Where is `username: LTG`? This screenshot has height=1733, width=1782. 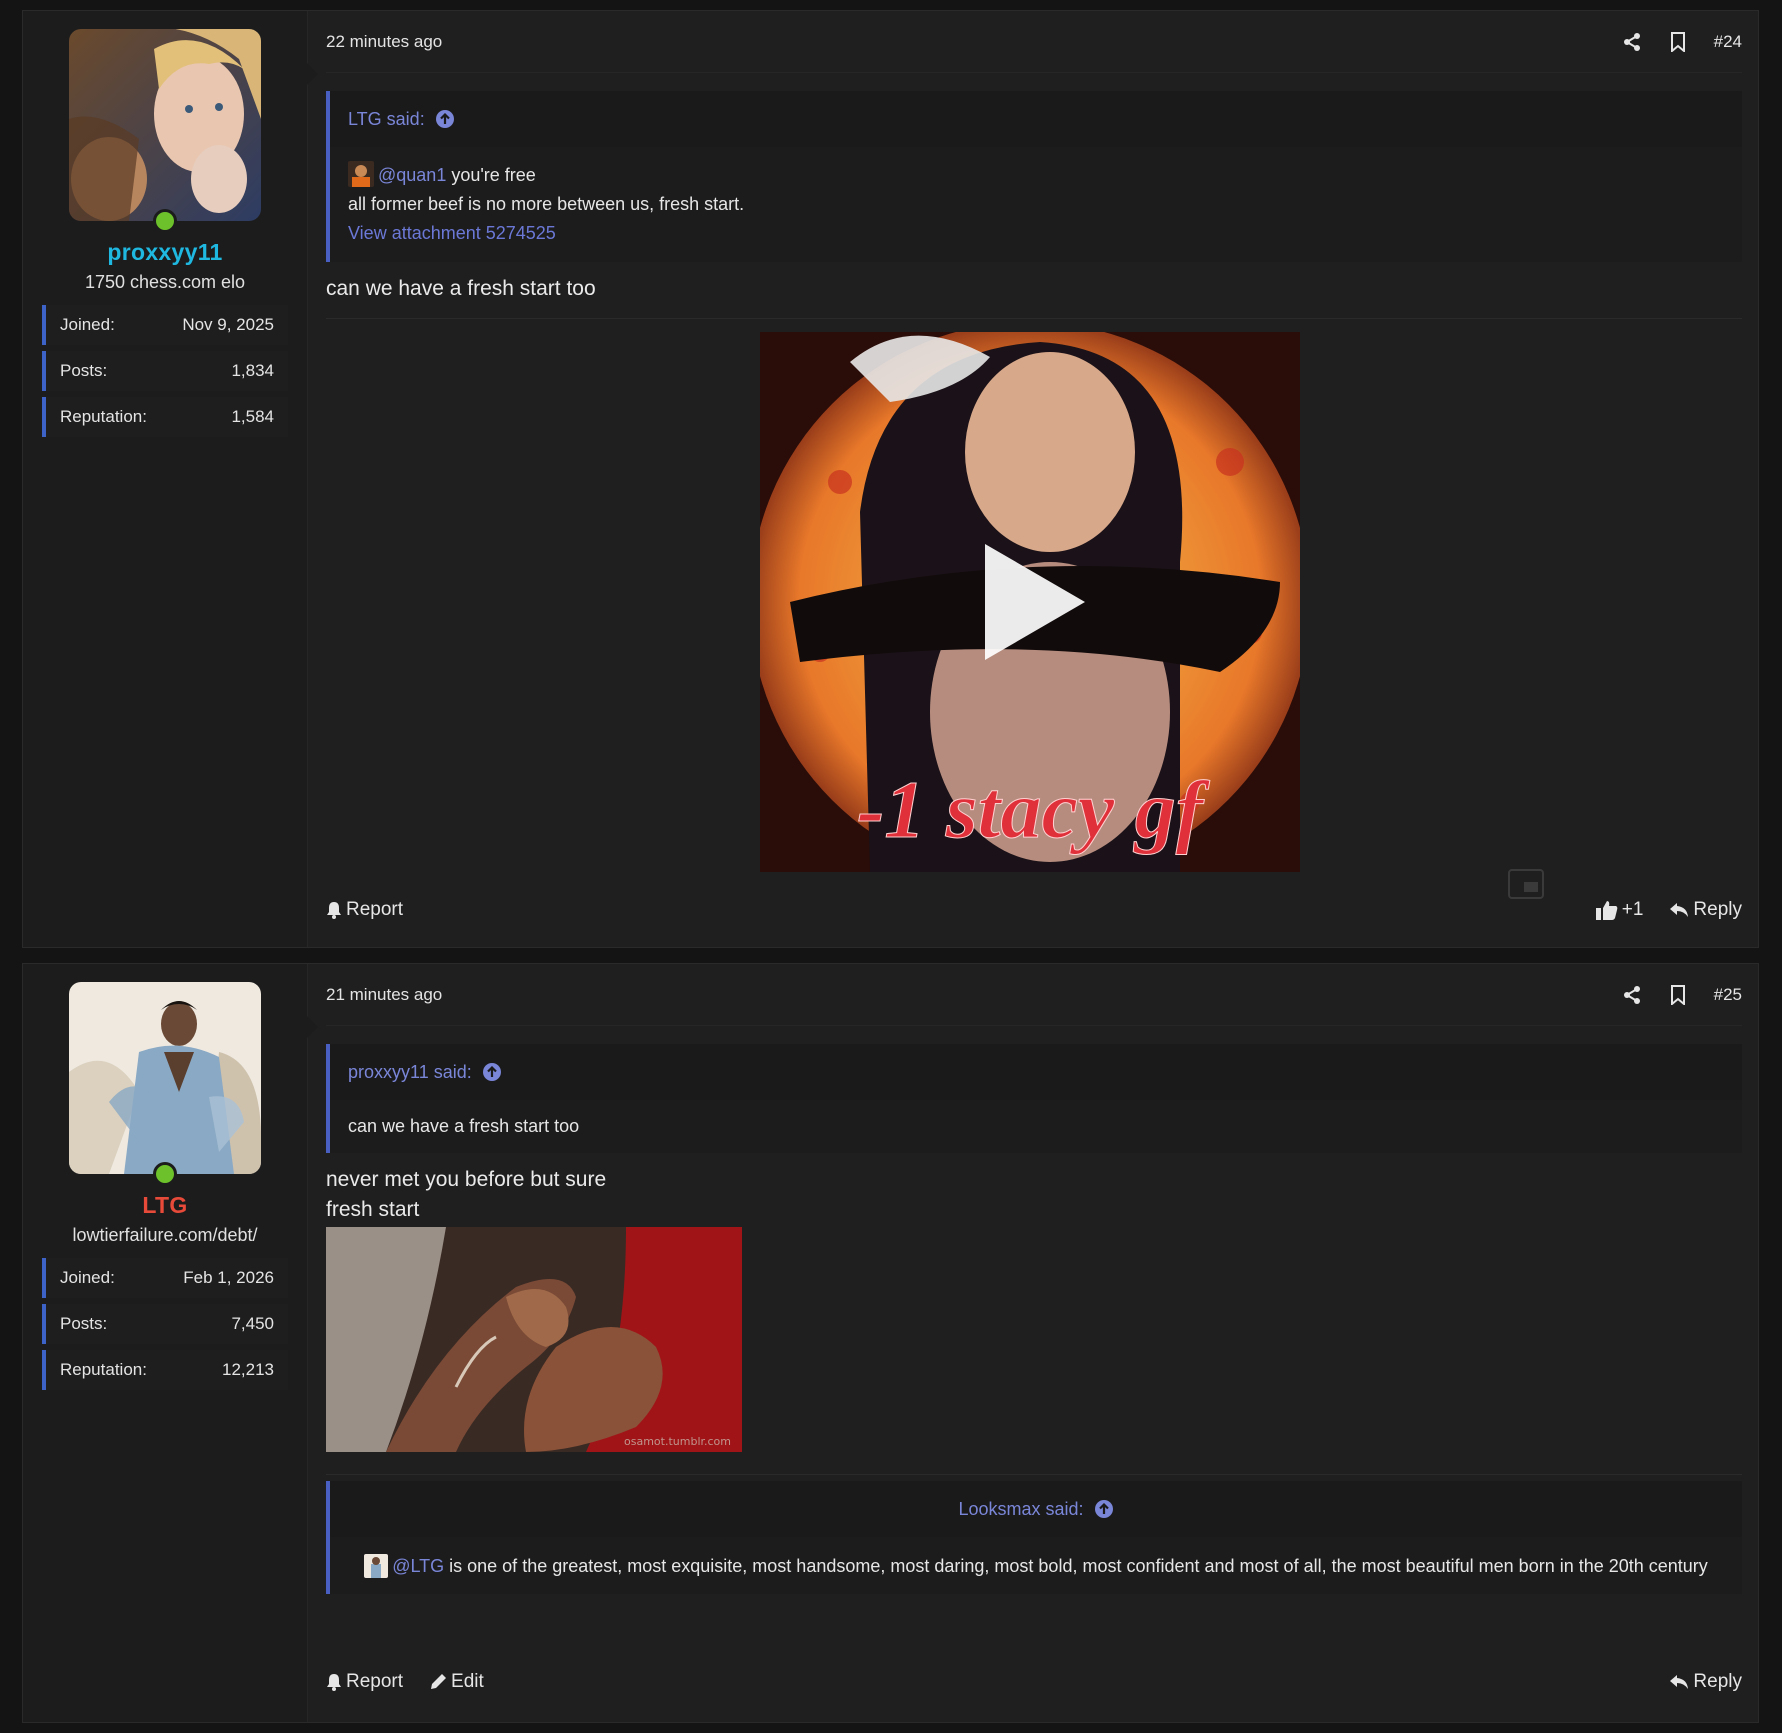 username: LTG is located at coordinates (164, 1205).